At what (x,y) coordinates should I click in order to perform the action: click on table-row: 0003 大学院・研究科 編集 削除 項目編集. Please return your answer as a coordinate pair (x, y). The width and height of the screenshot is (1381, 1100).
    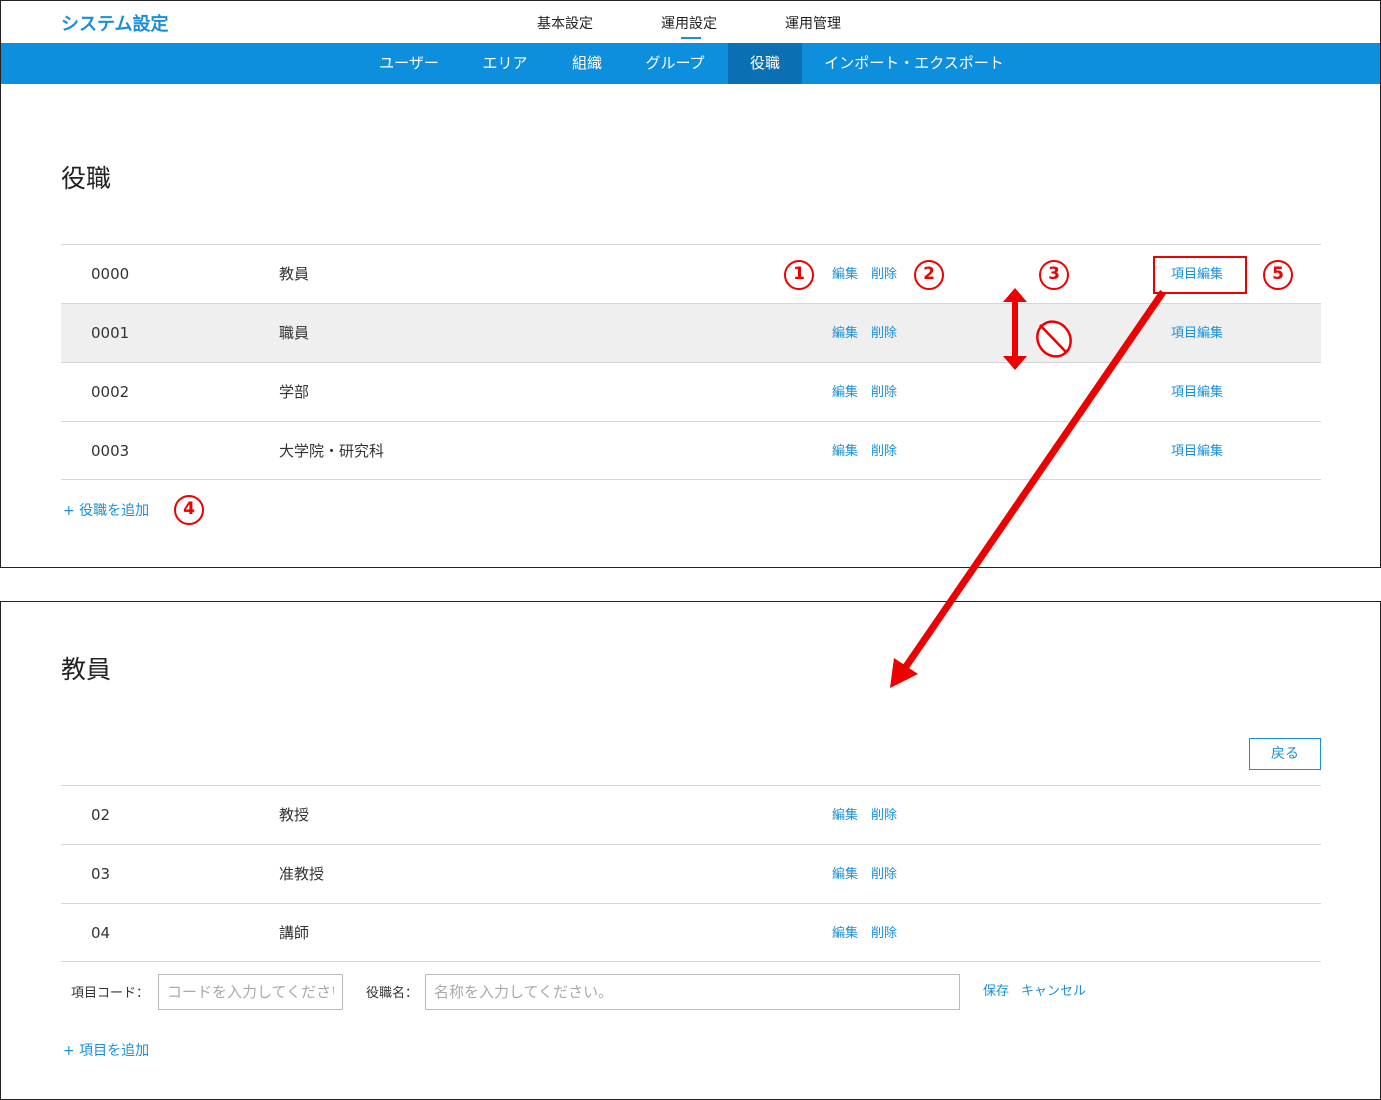
    Looking at the image, I should click on (691, 450).